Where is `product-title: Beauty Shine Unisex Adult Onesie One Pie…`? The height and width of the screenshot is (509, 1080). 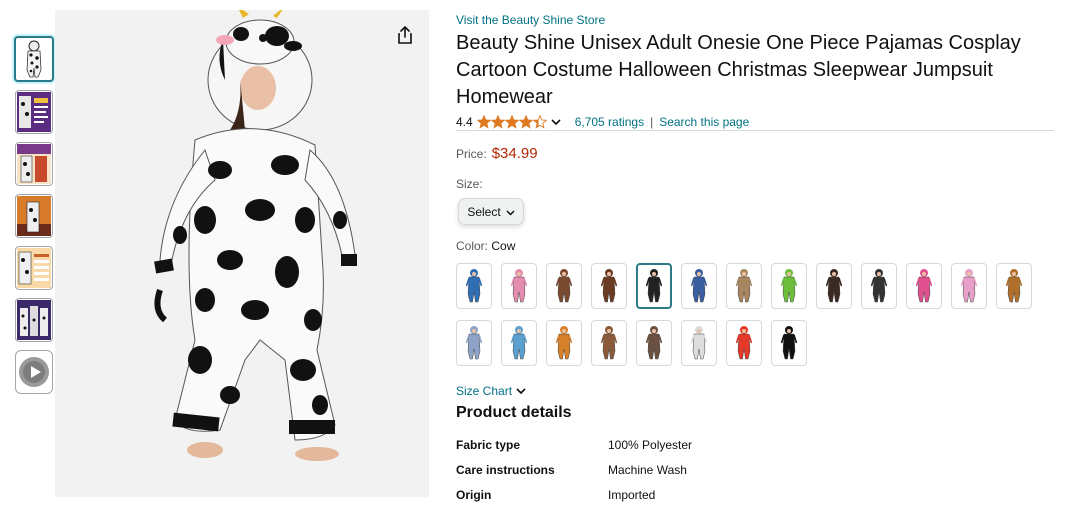 product-title: Beauty Shine Unisex Adult Onesie One Pie… is located at coordinates (738, 70).